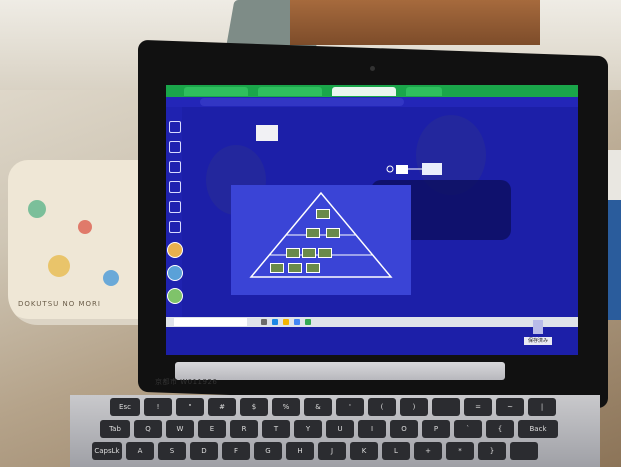 Image resolution: width=621 pixels, height=467 pixels. I want to click on laptop-hinge, so click(340, 371).